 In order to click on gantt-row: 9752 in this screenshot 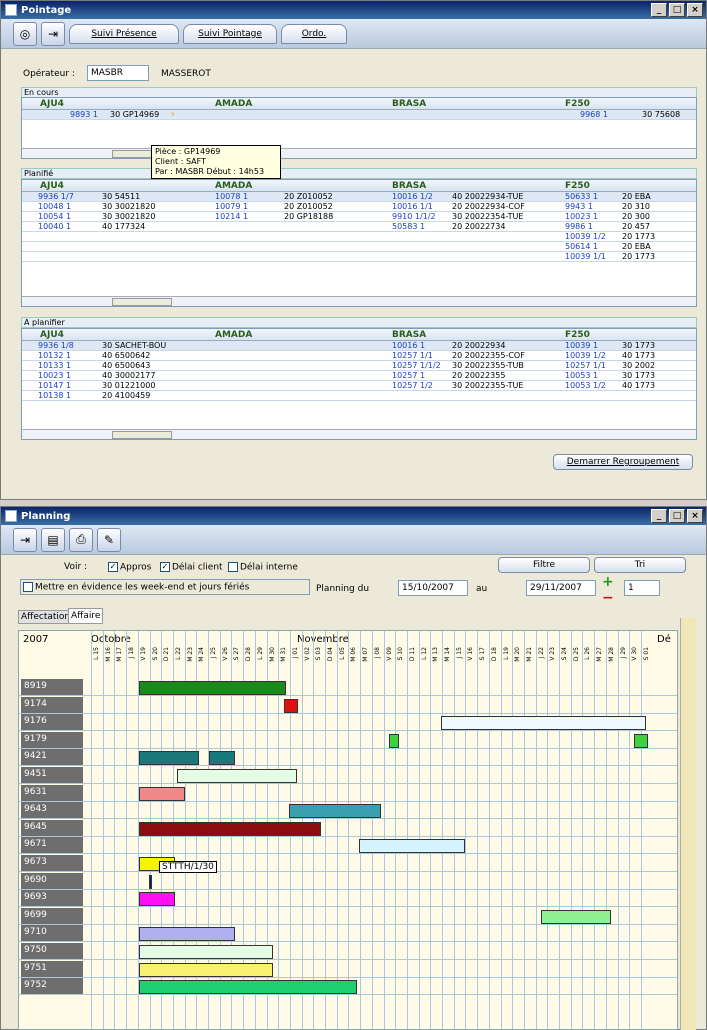, I will do `click(348, 987)`.